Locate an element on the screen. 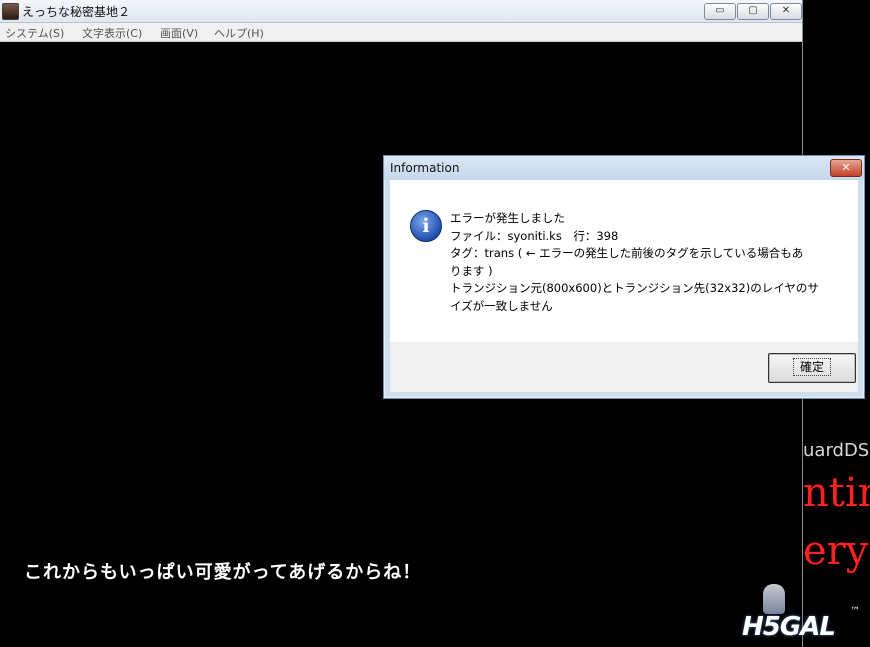  dialog-title-bar: Information ✕ is located at coordinates (624, 168).